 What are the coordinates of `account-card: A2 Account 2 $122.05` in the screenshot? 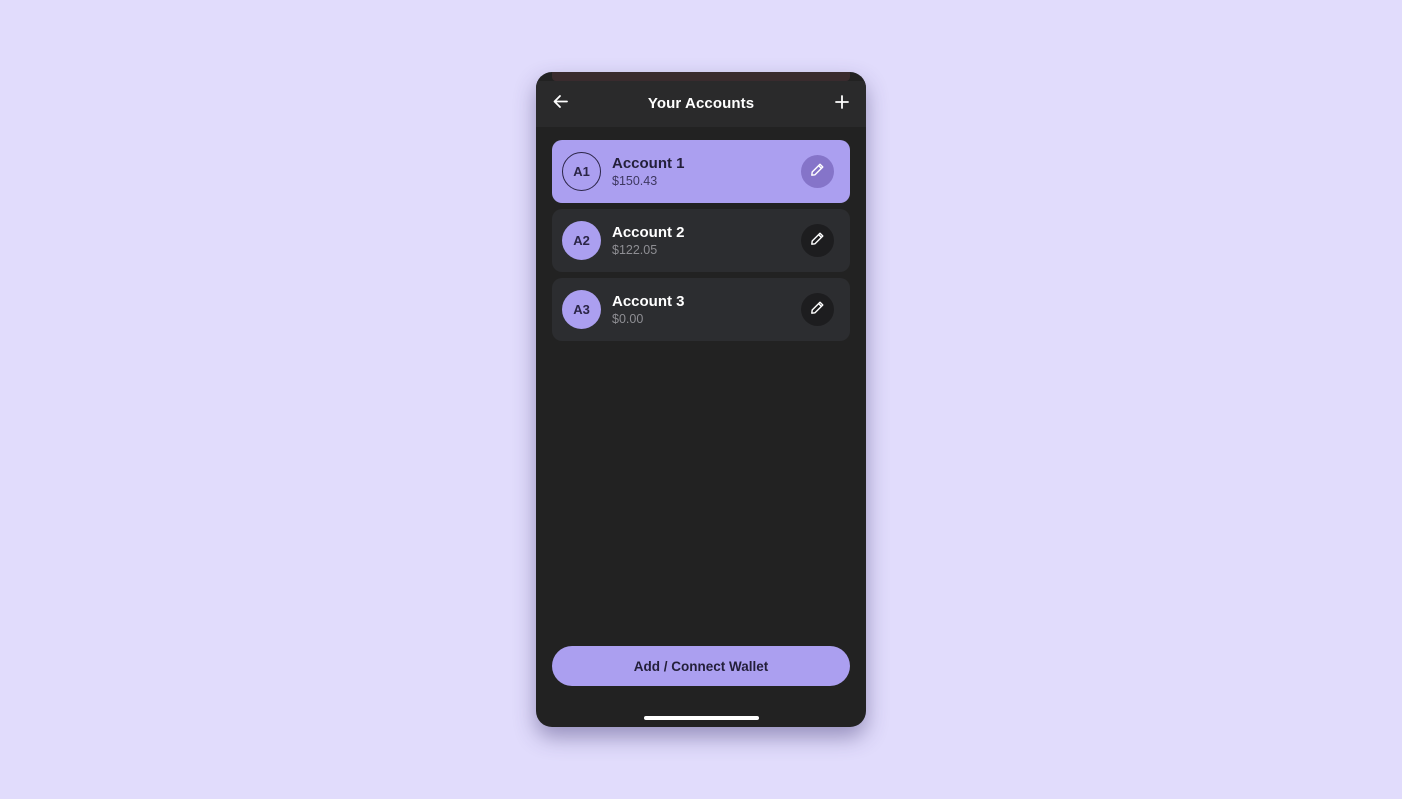 It's located at (701, 240).